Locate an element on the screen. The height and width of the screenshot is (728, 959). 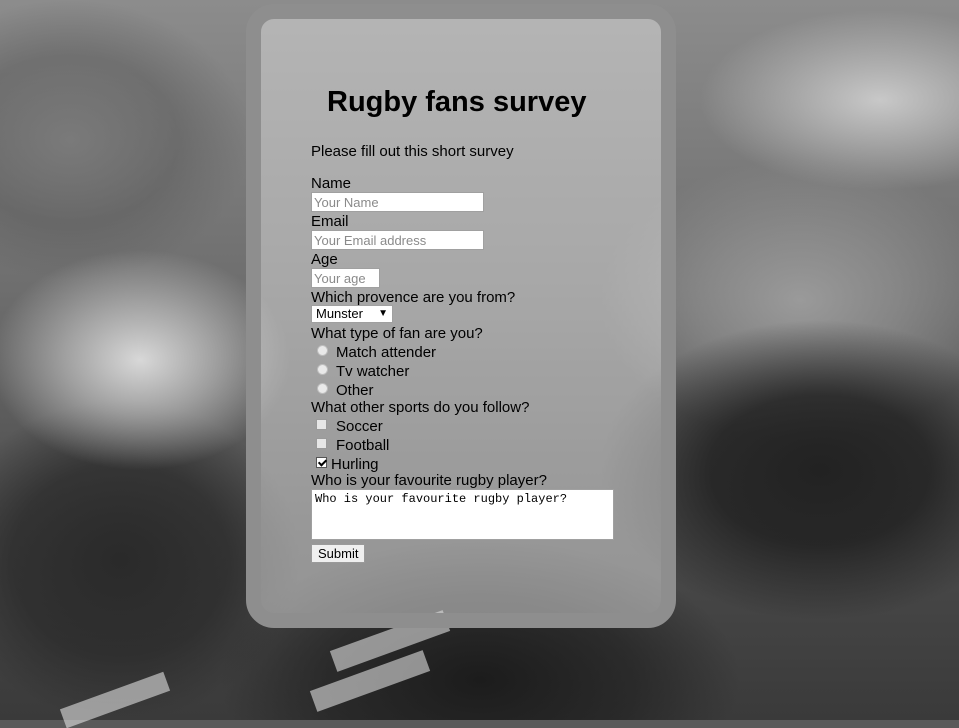
province-select: Munster ▼ is located at coordinates (352, 314).